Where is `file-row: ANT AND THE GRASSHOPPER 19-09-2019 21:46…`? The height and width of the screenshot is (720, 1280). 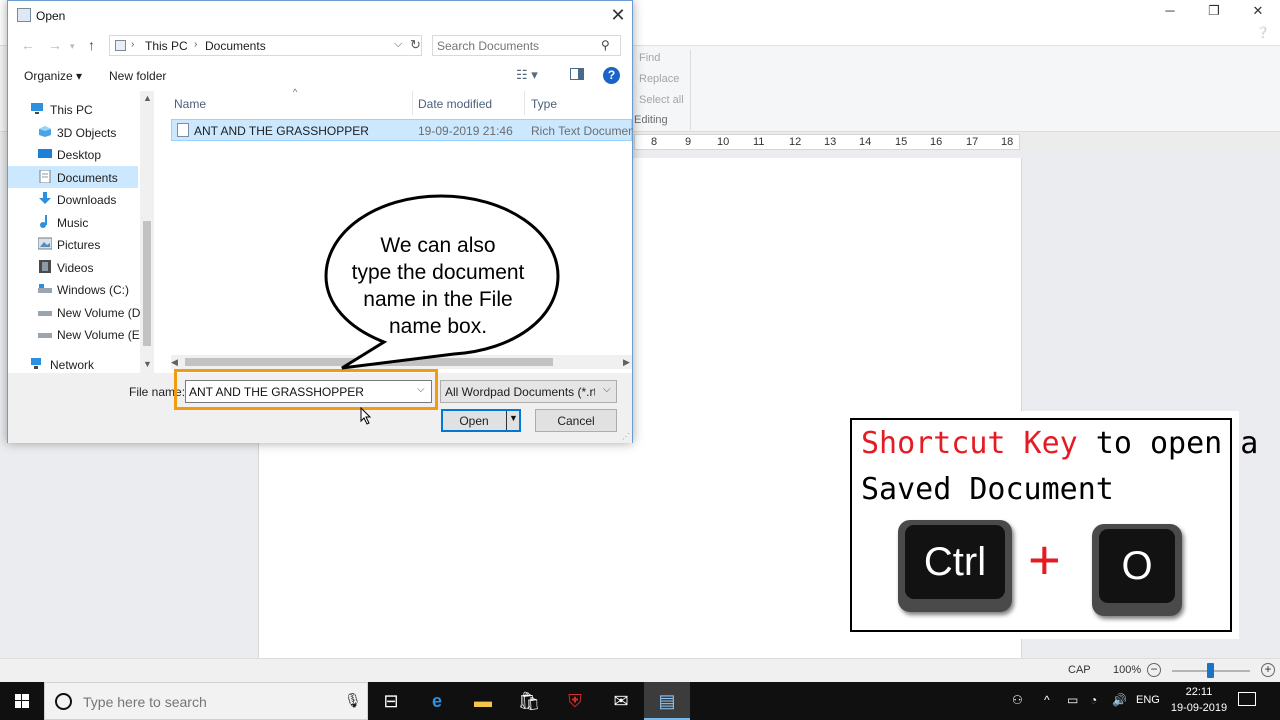 file-row: ANT AND THE GRASSHOPPER 19-09-2019 21:46… is located at coordinates (402, 130).